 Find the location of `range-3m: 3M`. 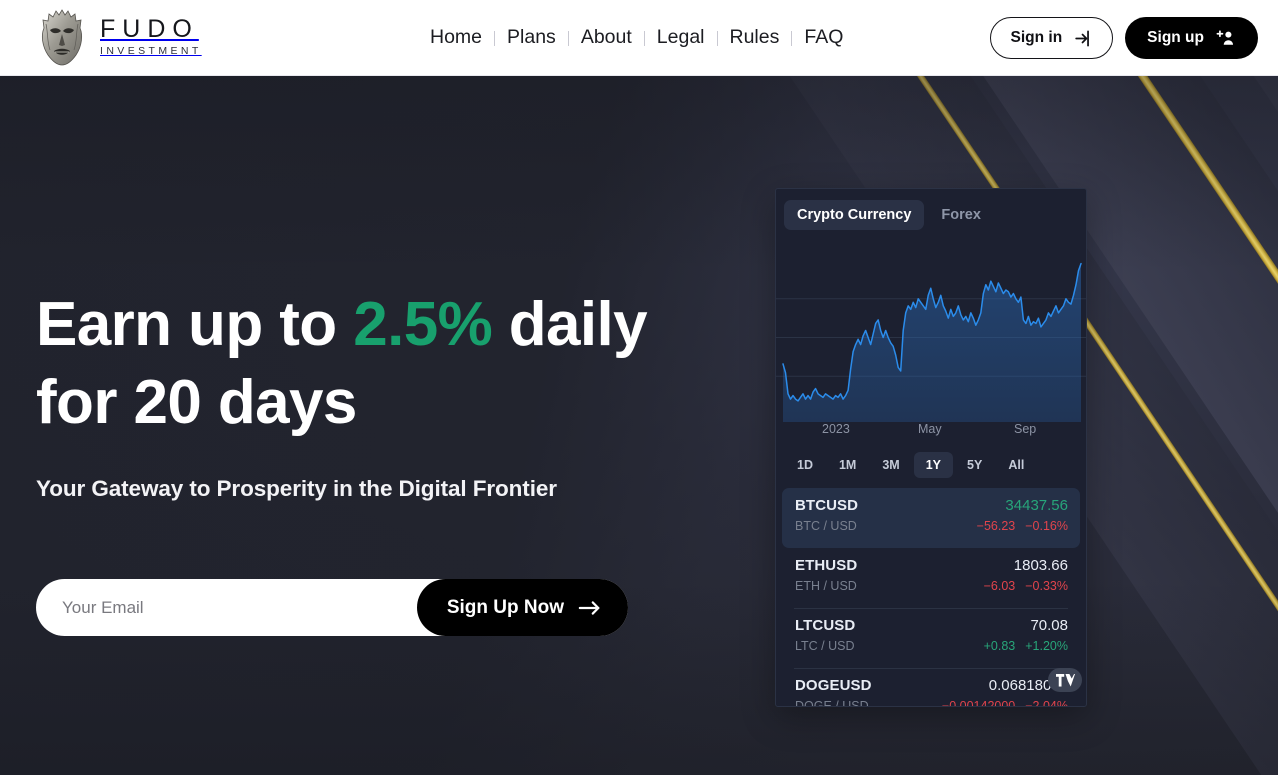

range-3m: 3M is located at coordinates (890, 465).